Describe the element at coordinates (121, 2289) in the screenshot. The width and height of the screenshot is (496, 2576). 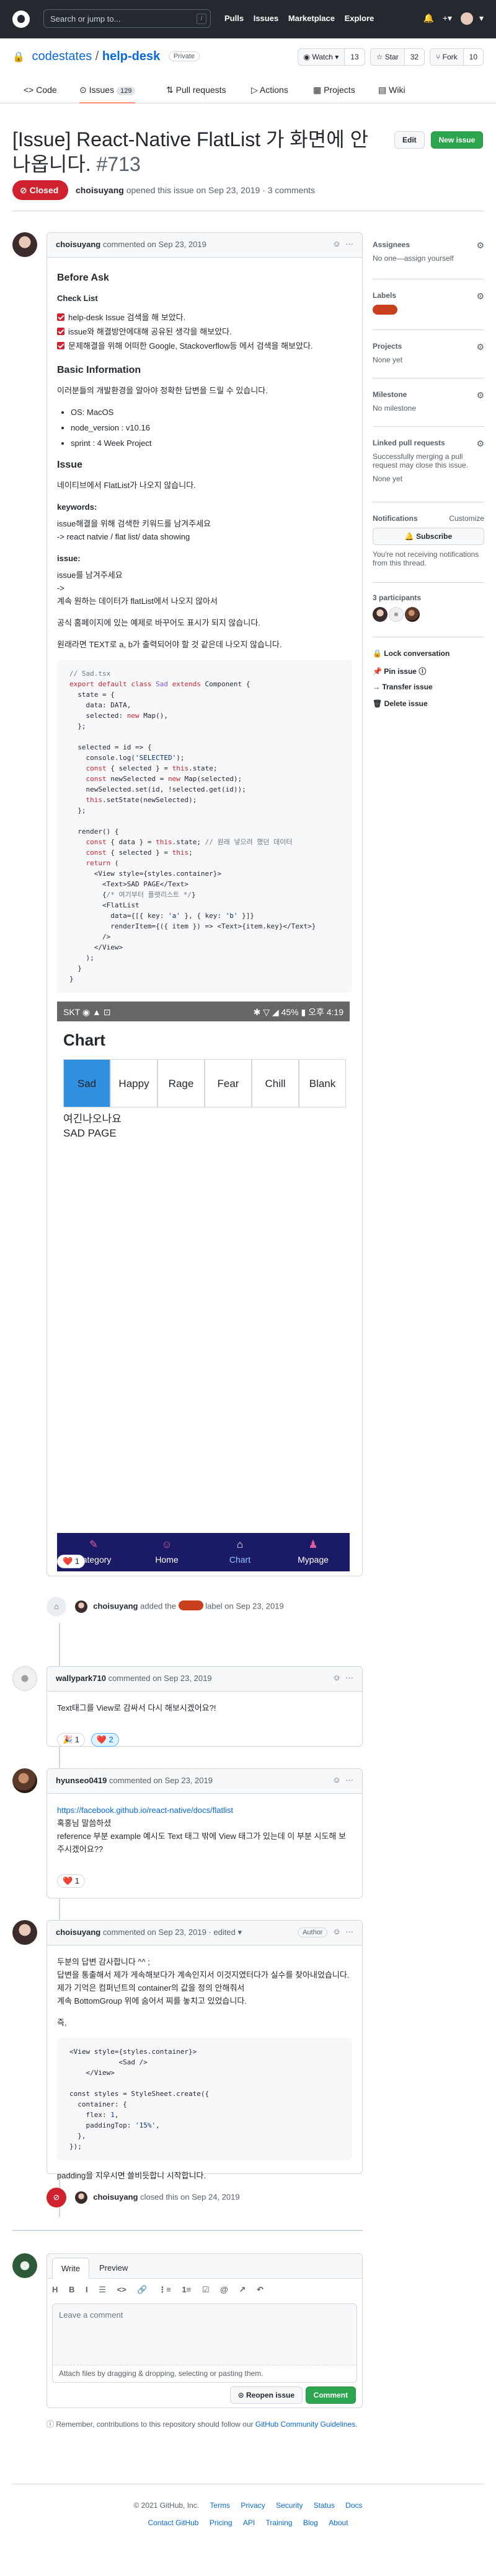
I see `code-icon: <>` at that location.